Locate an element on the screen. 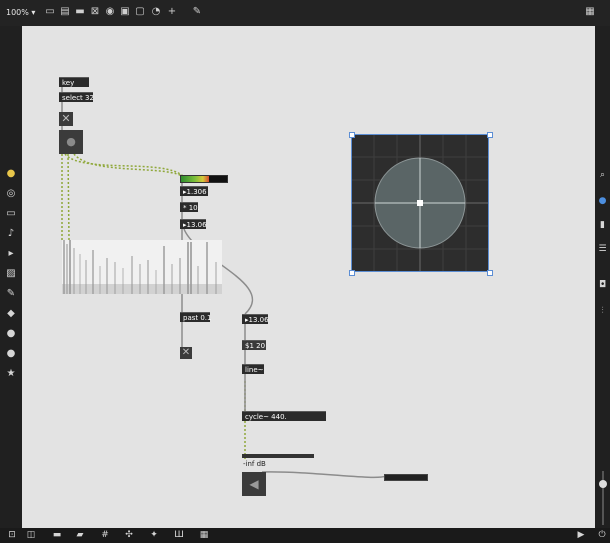  patcher-window-icon: ▤ is located at coordinates (65, 12).